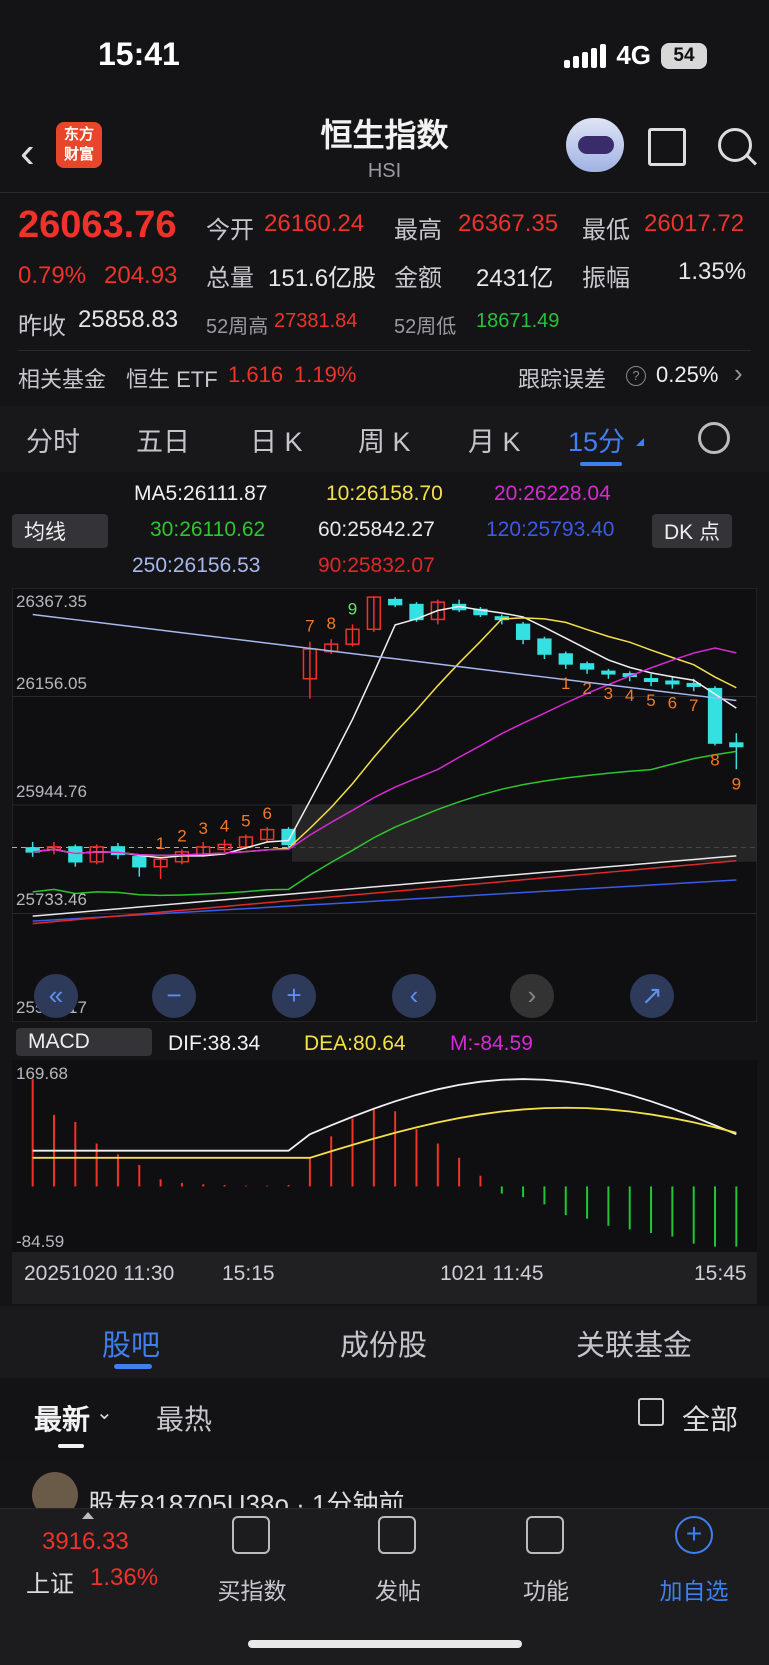 The image size is (769, 1665). What do you see at coordinates (636, 376) in the screenshot?
I see `help-icon: ?` at bounding box center [636, 376].